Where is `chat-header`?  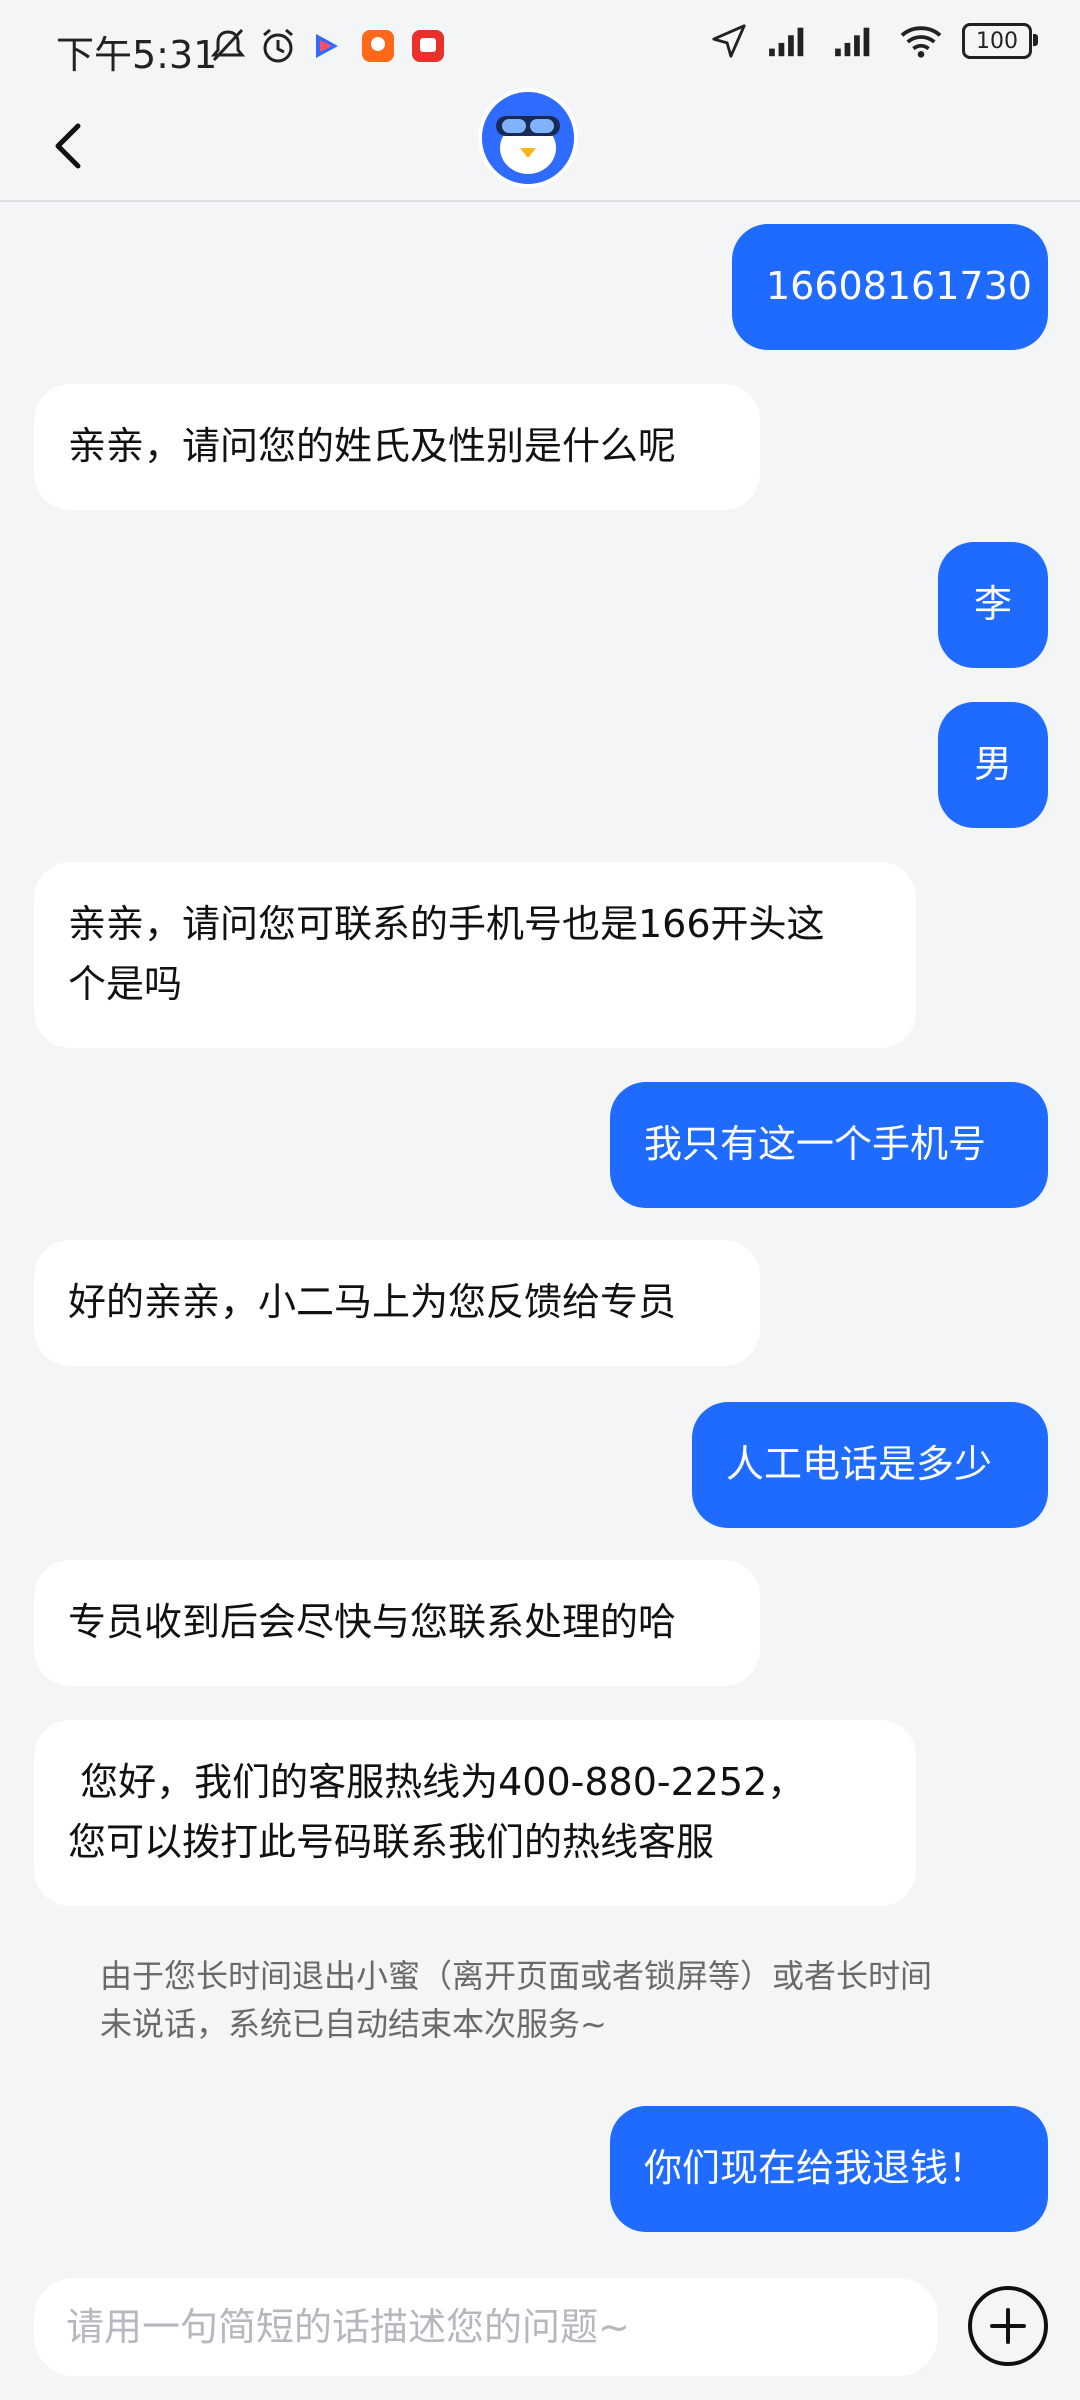
chat-header is located at coordinates (540, 145).